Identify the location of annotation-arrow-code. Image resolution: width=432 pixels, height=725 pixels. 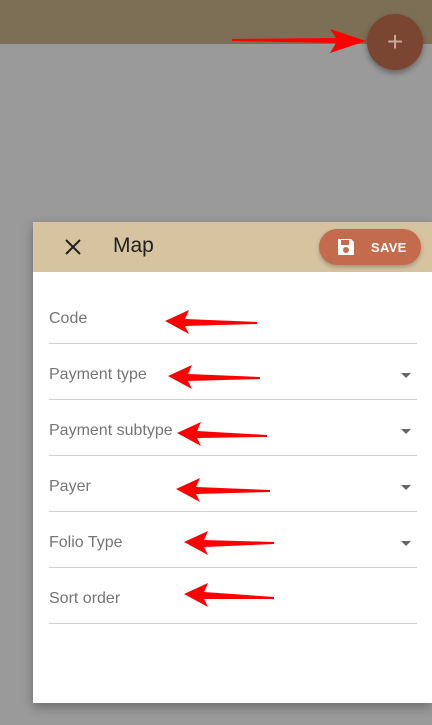
(211, 322).